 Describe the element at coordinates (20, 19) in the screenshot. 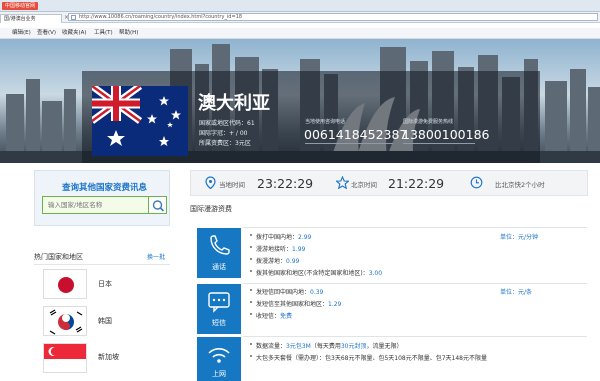

I see `tab-title: 国/港澳台业务` at that location.